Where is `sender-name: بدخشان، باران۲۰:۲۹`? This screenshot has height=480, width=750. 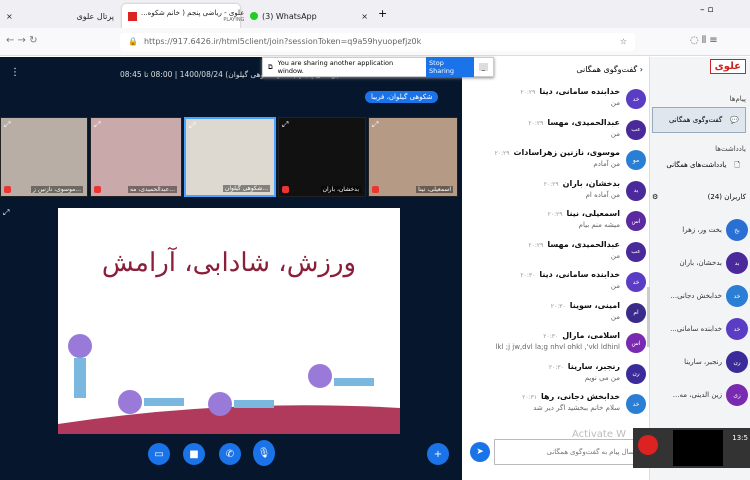 sender-name: بدخشان، باران۲۰:۲۹ is located at coordinates (582, 183).